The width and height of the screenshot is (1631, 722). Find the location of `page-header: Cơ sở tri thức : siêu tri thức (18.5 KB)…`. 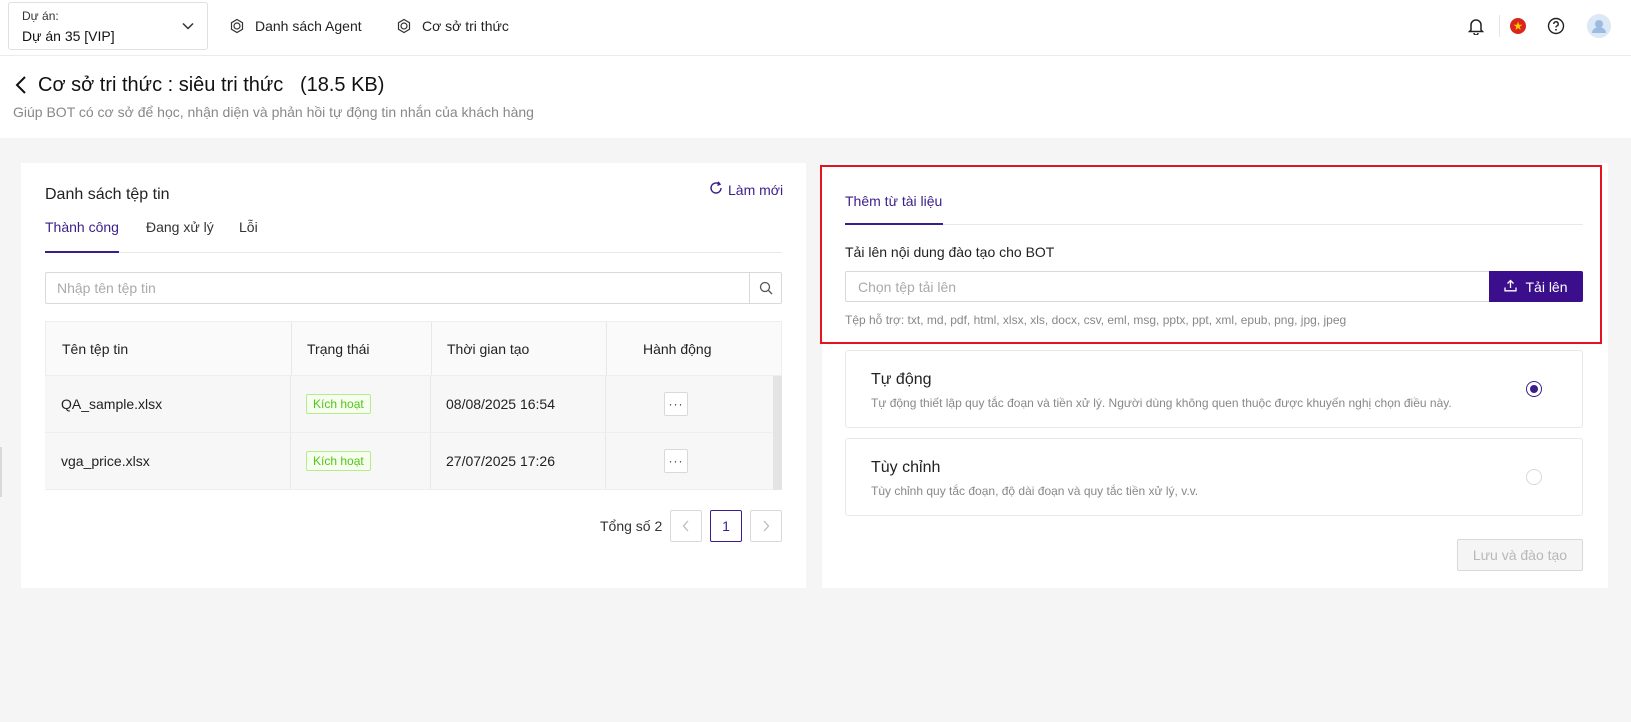

page-header: Cơ sở tri thức : siêu tri thức (18.5 KB)… is located at coordinates (815, 97).